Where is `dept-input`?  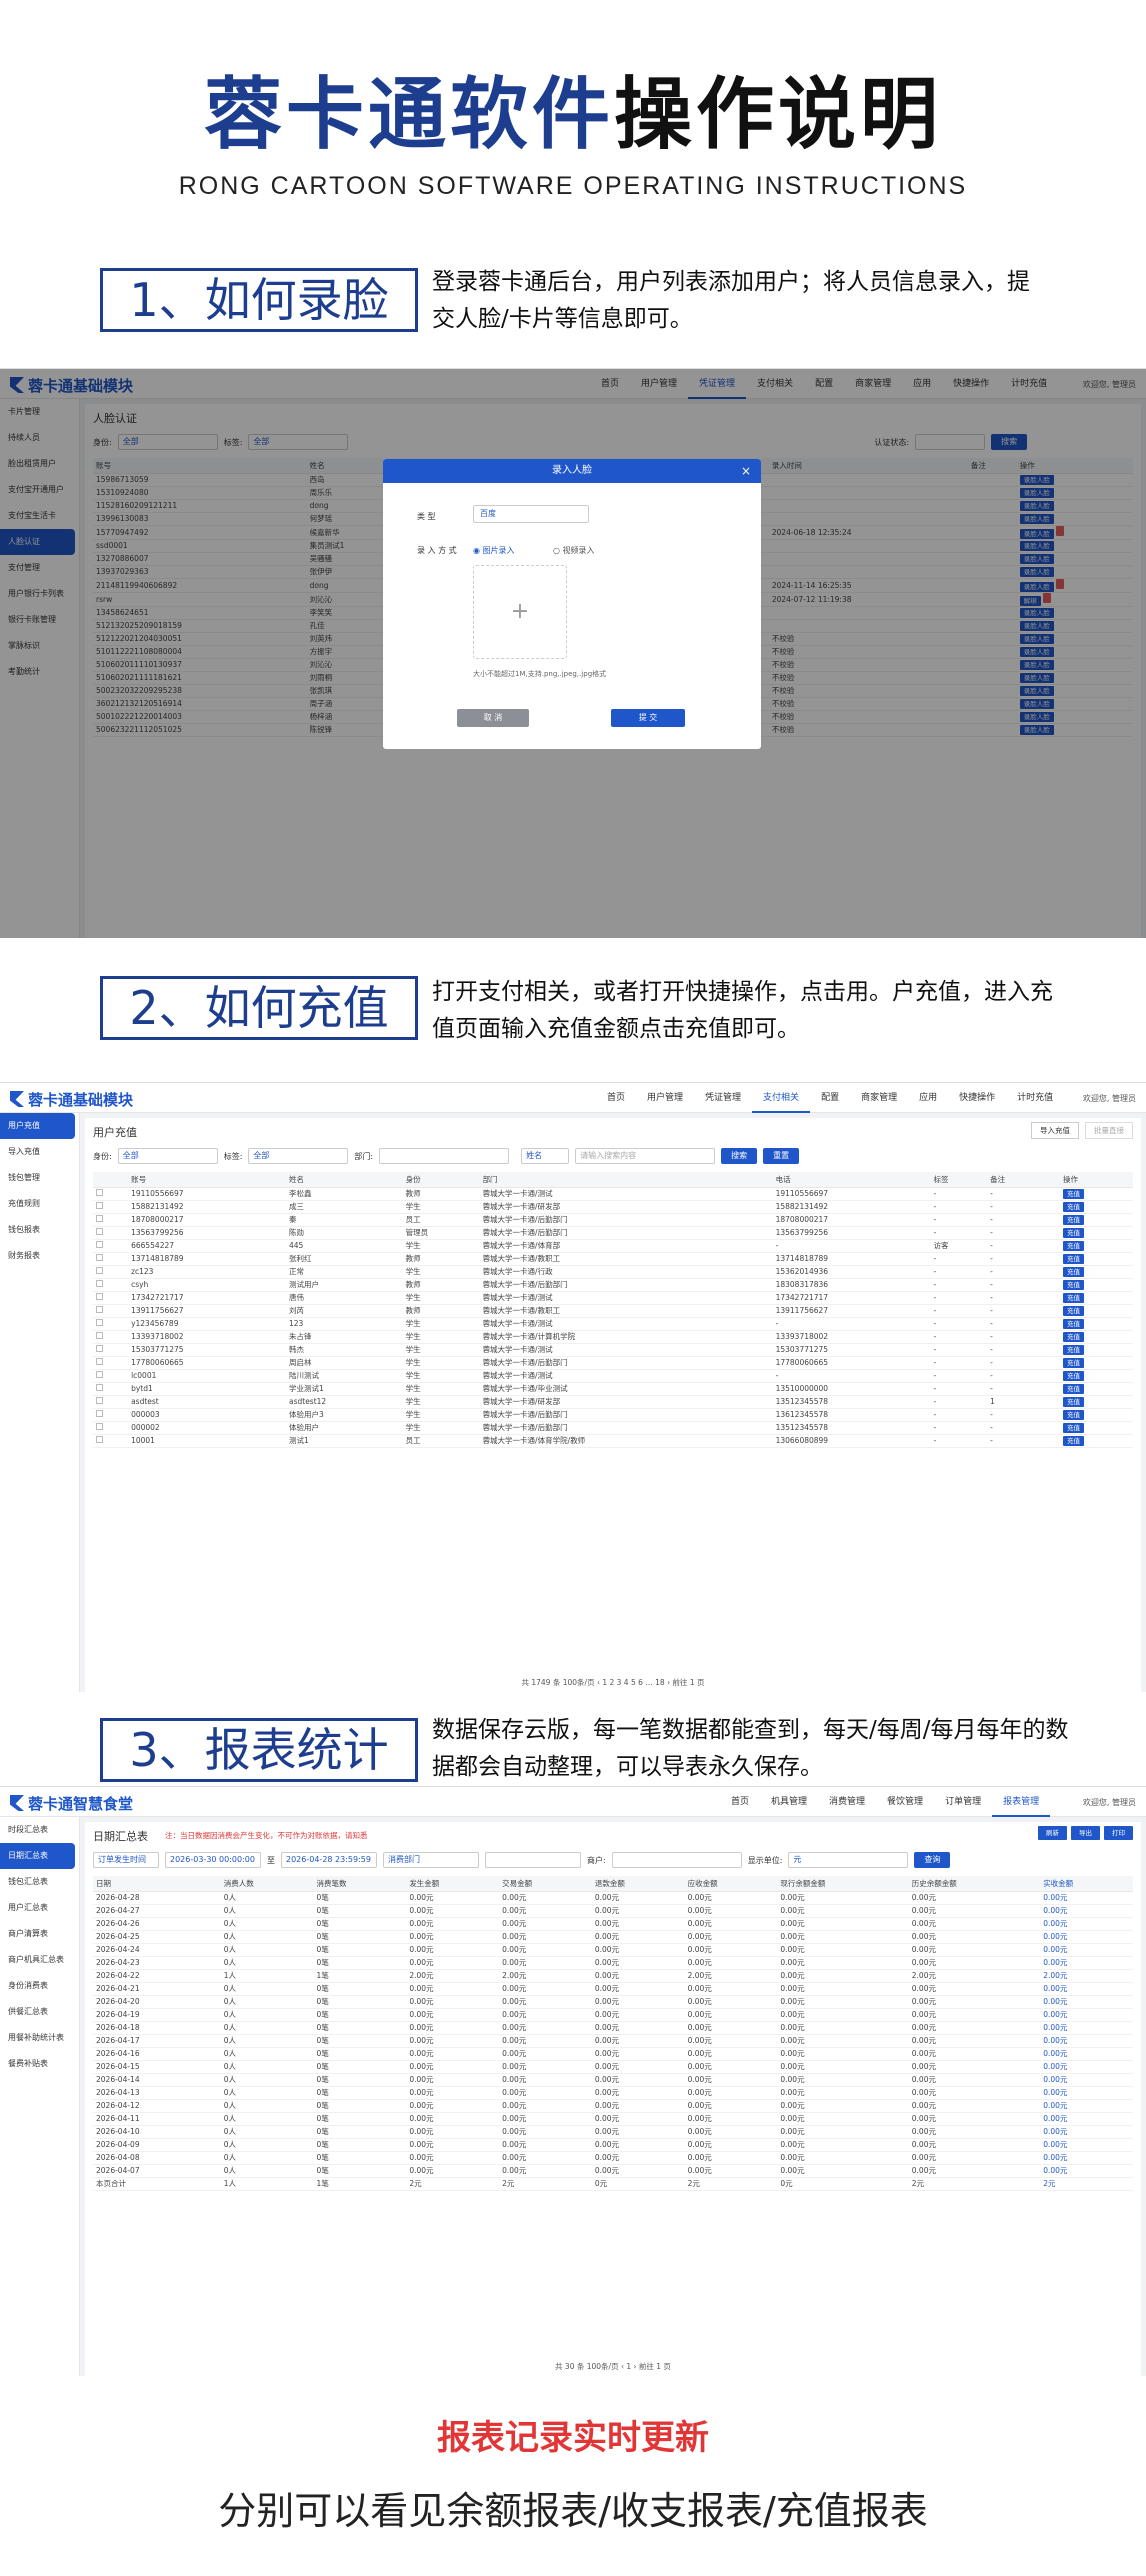
dept-input is located at coordinates (533, 1860).